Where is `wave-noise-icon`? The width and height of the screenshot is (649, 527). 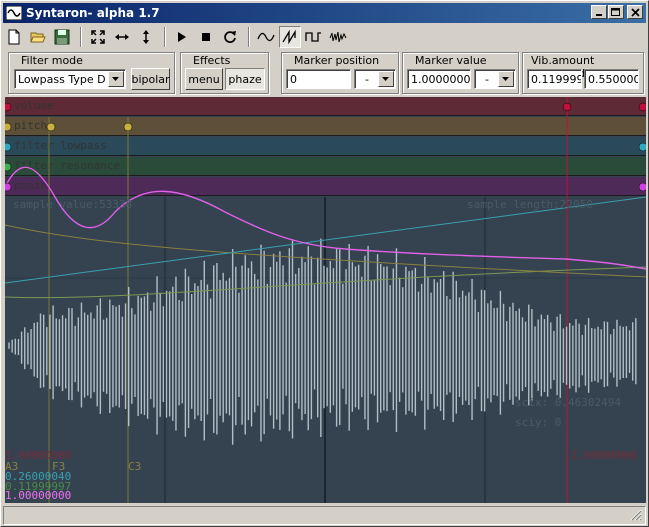
wave-noise-icon is located at coordinates (338, 37).